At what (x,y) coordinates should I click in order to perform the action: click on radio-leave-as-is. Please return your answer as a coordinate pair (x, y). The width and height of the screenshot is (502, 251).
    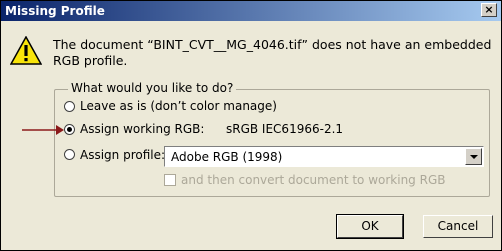
    Looking at the image, I should click on (69, 106).